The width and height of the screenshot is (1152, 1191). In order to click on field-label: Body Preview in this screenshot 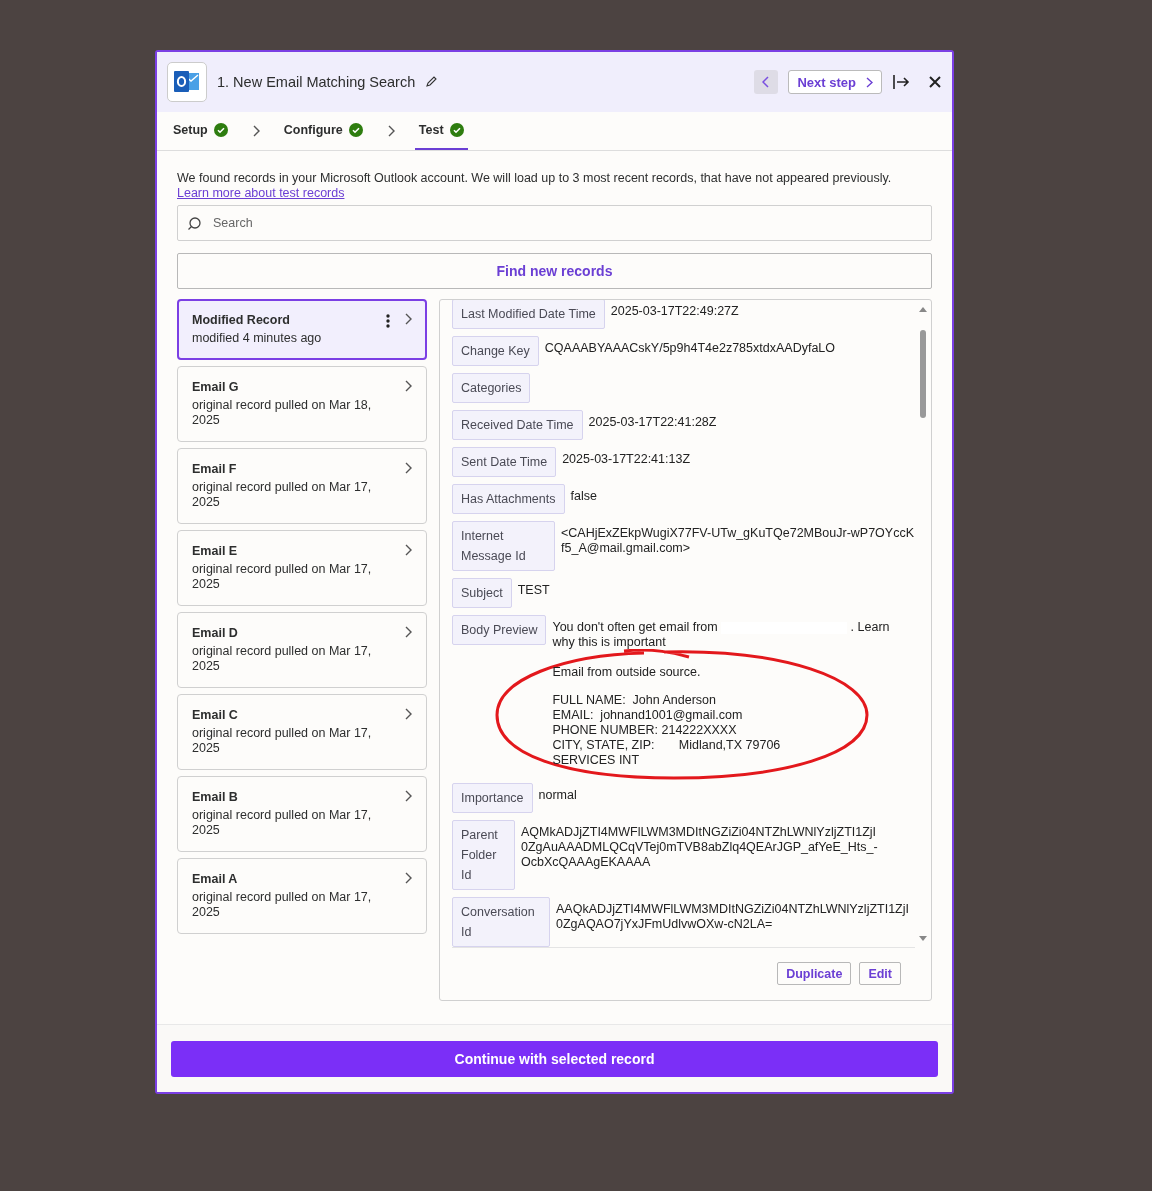, I will do `click(499, 630)`.